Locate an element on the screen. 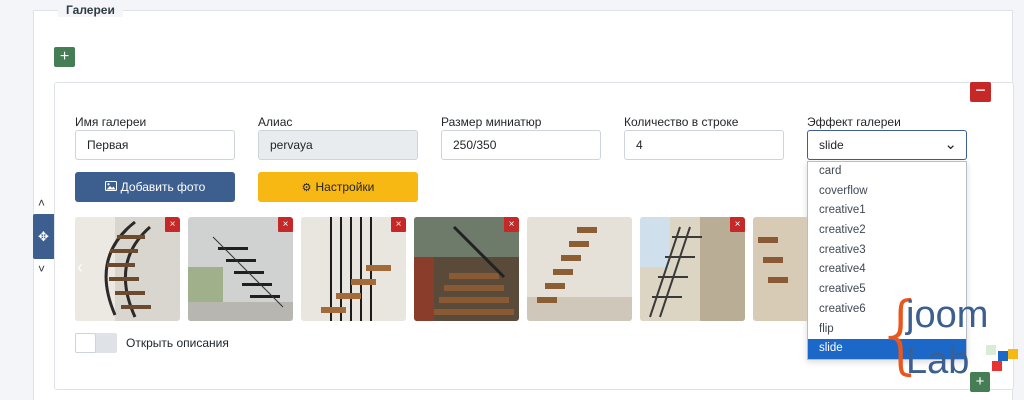  logo-text-bottom: Lab is located at coordinates (938, 361).